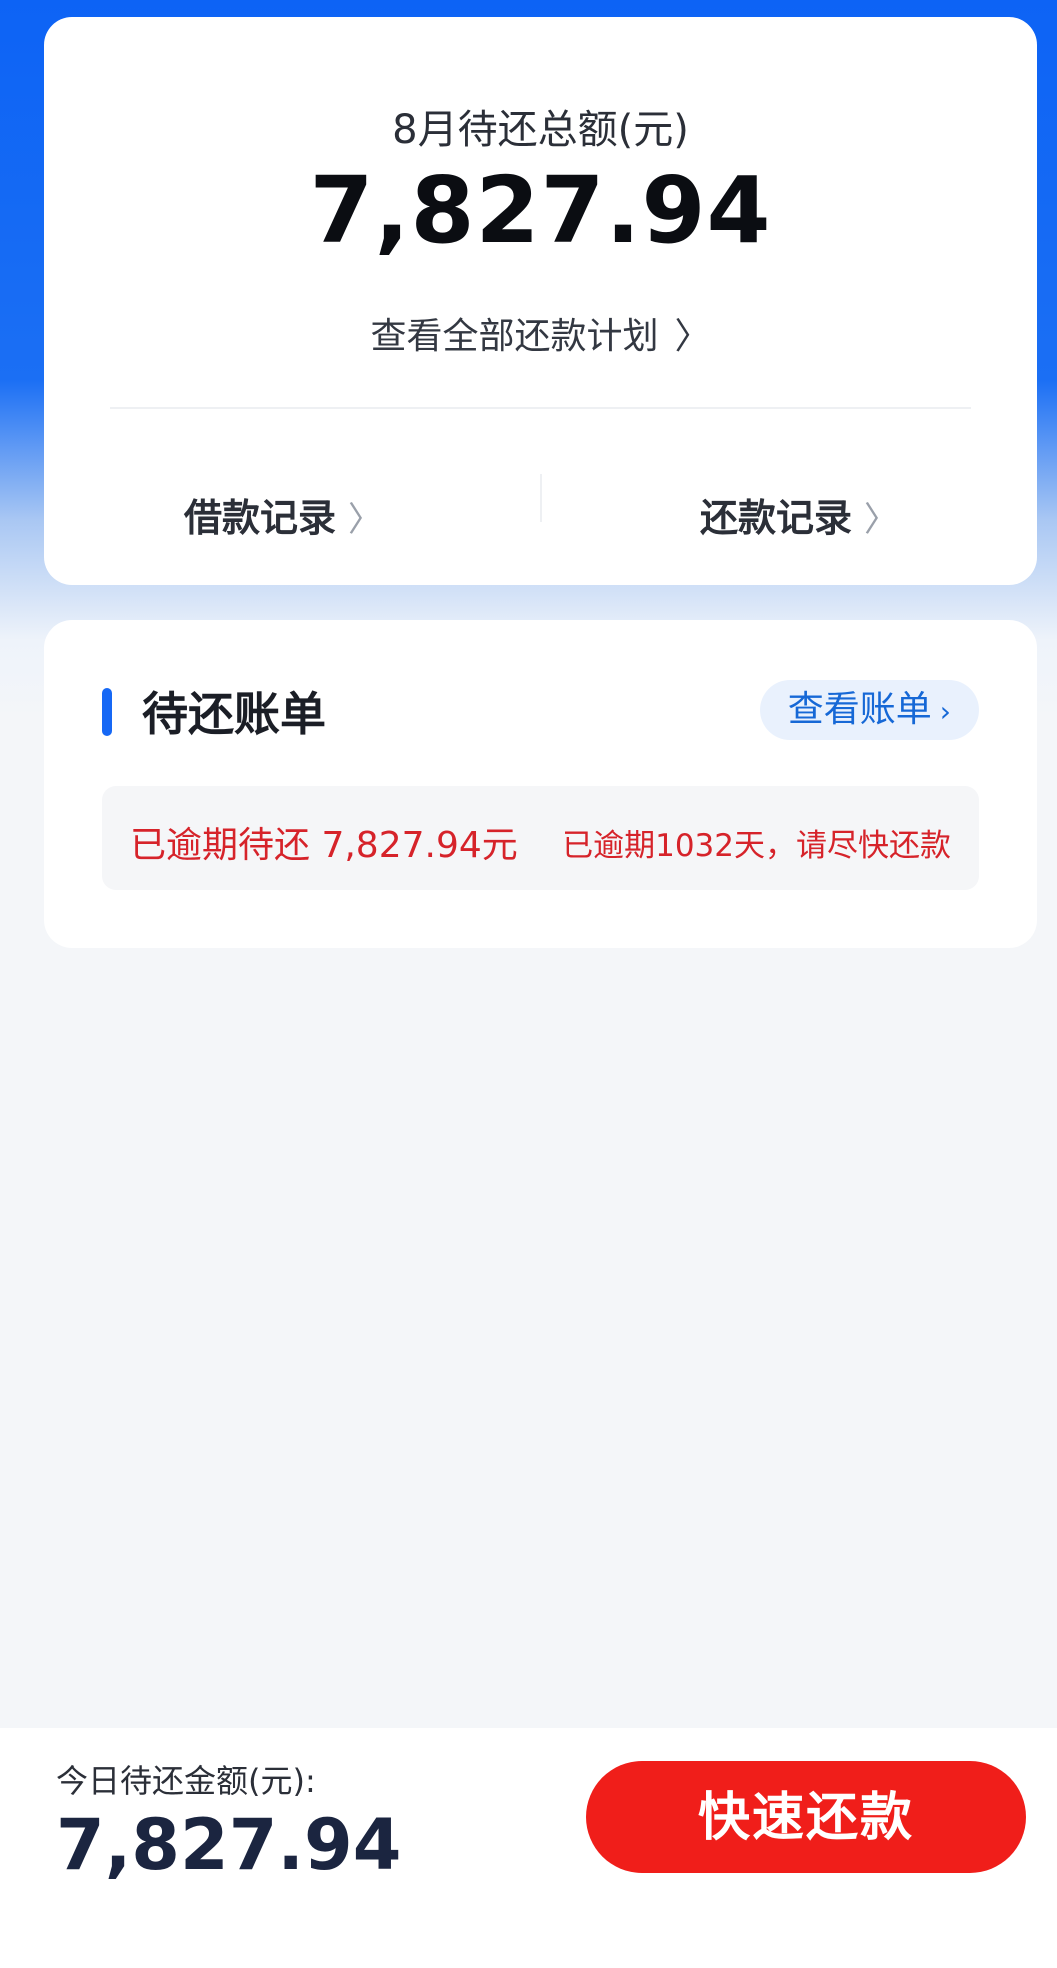 The width and height of the screenshot is (1057, 1968). I want to click on section-accent-bar, so click(107, 712).